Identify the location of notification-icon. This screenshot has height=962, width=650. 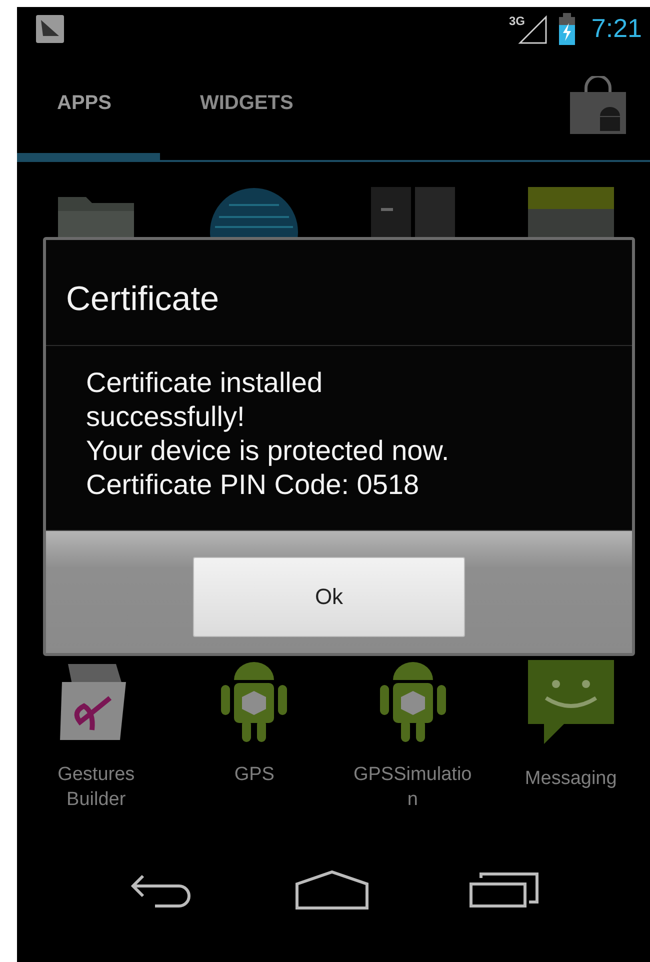
(50, 29).